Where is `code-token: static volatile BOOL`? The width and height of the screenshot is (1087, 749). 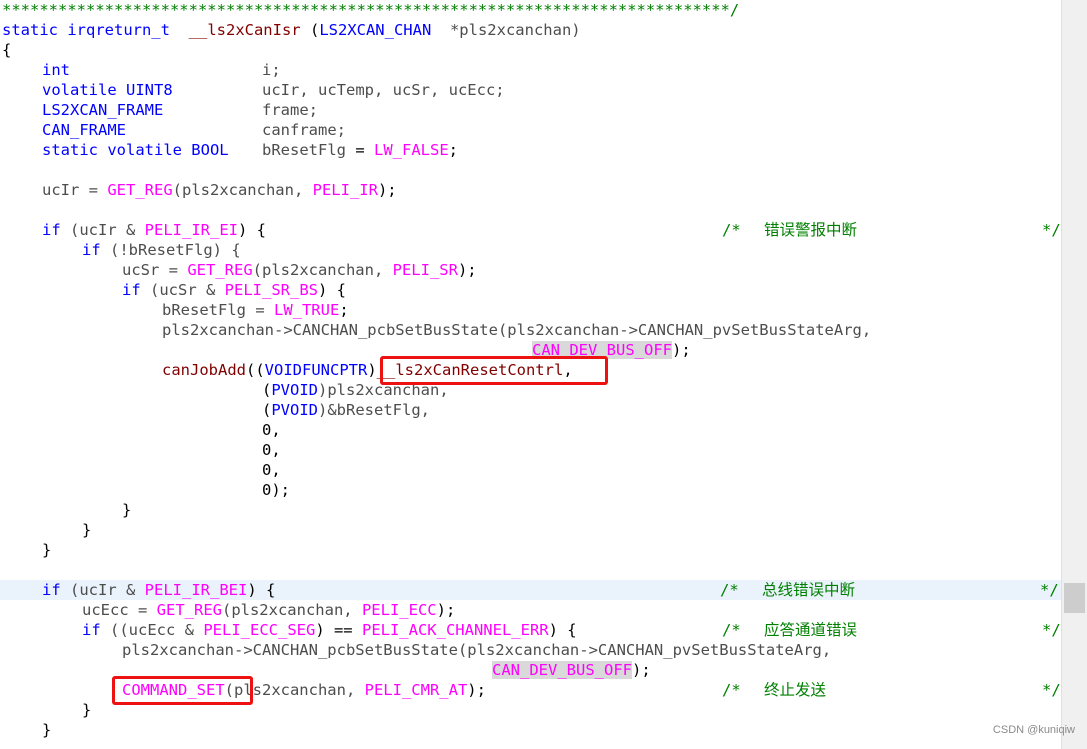 code-token: static volatile BOOL is located at coordinates (135, 150).